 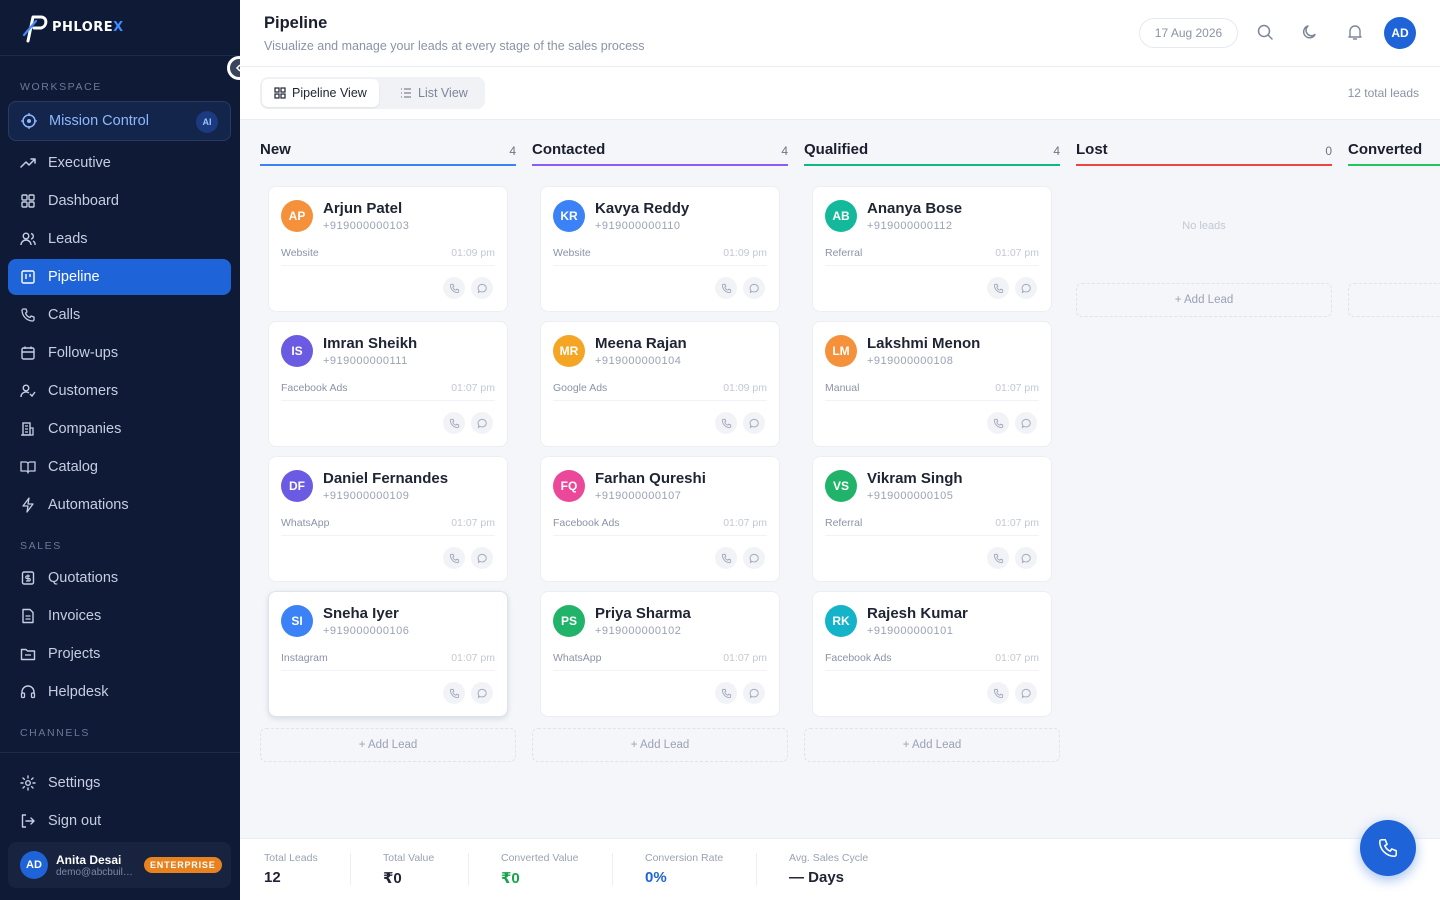 I want to click on avatar: SI, so click(x=297, y=621).